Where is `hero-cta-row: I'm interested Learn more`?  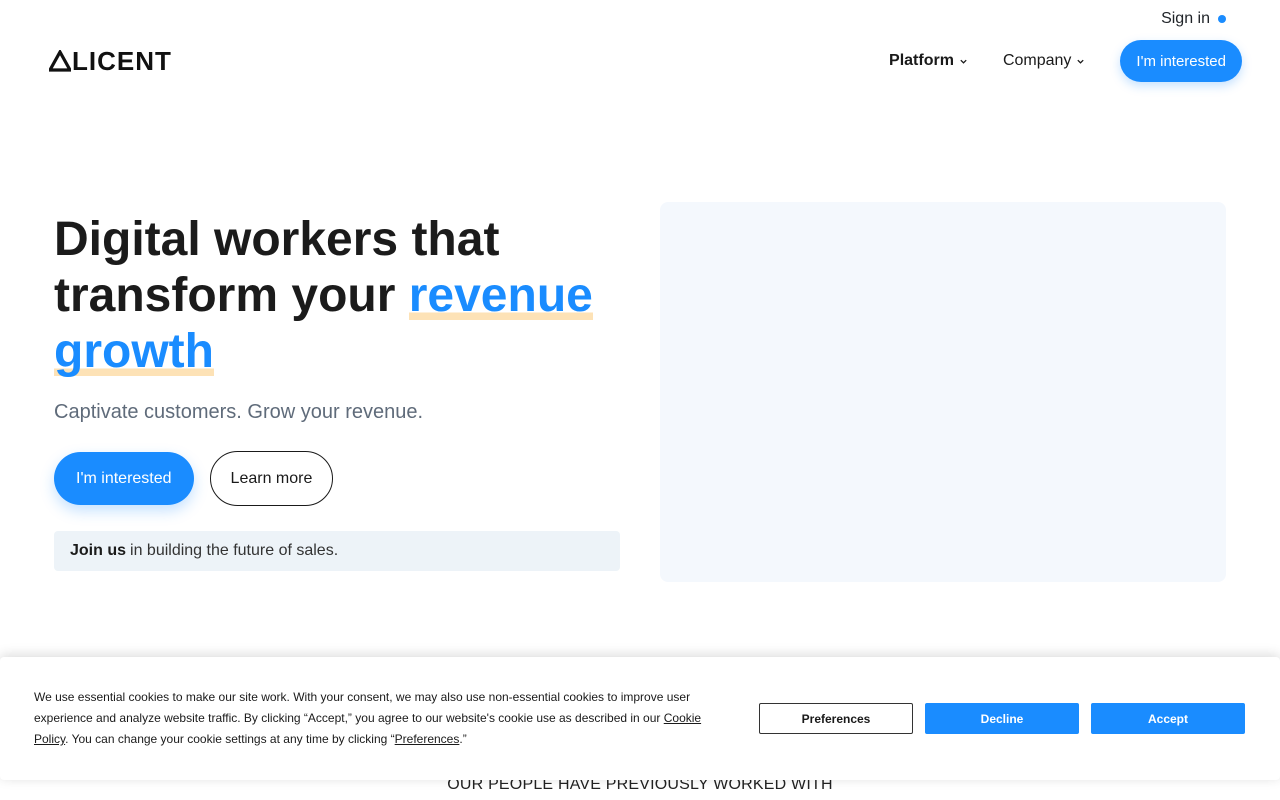
hero-cta-row: I'm interested Learn more is located at coordinates (194, 478).